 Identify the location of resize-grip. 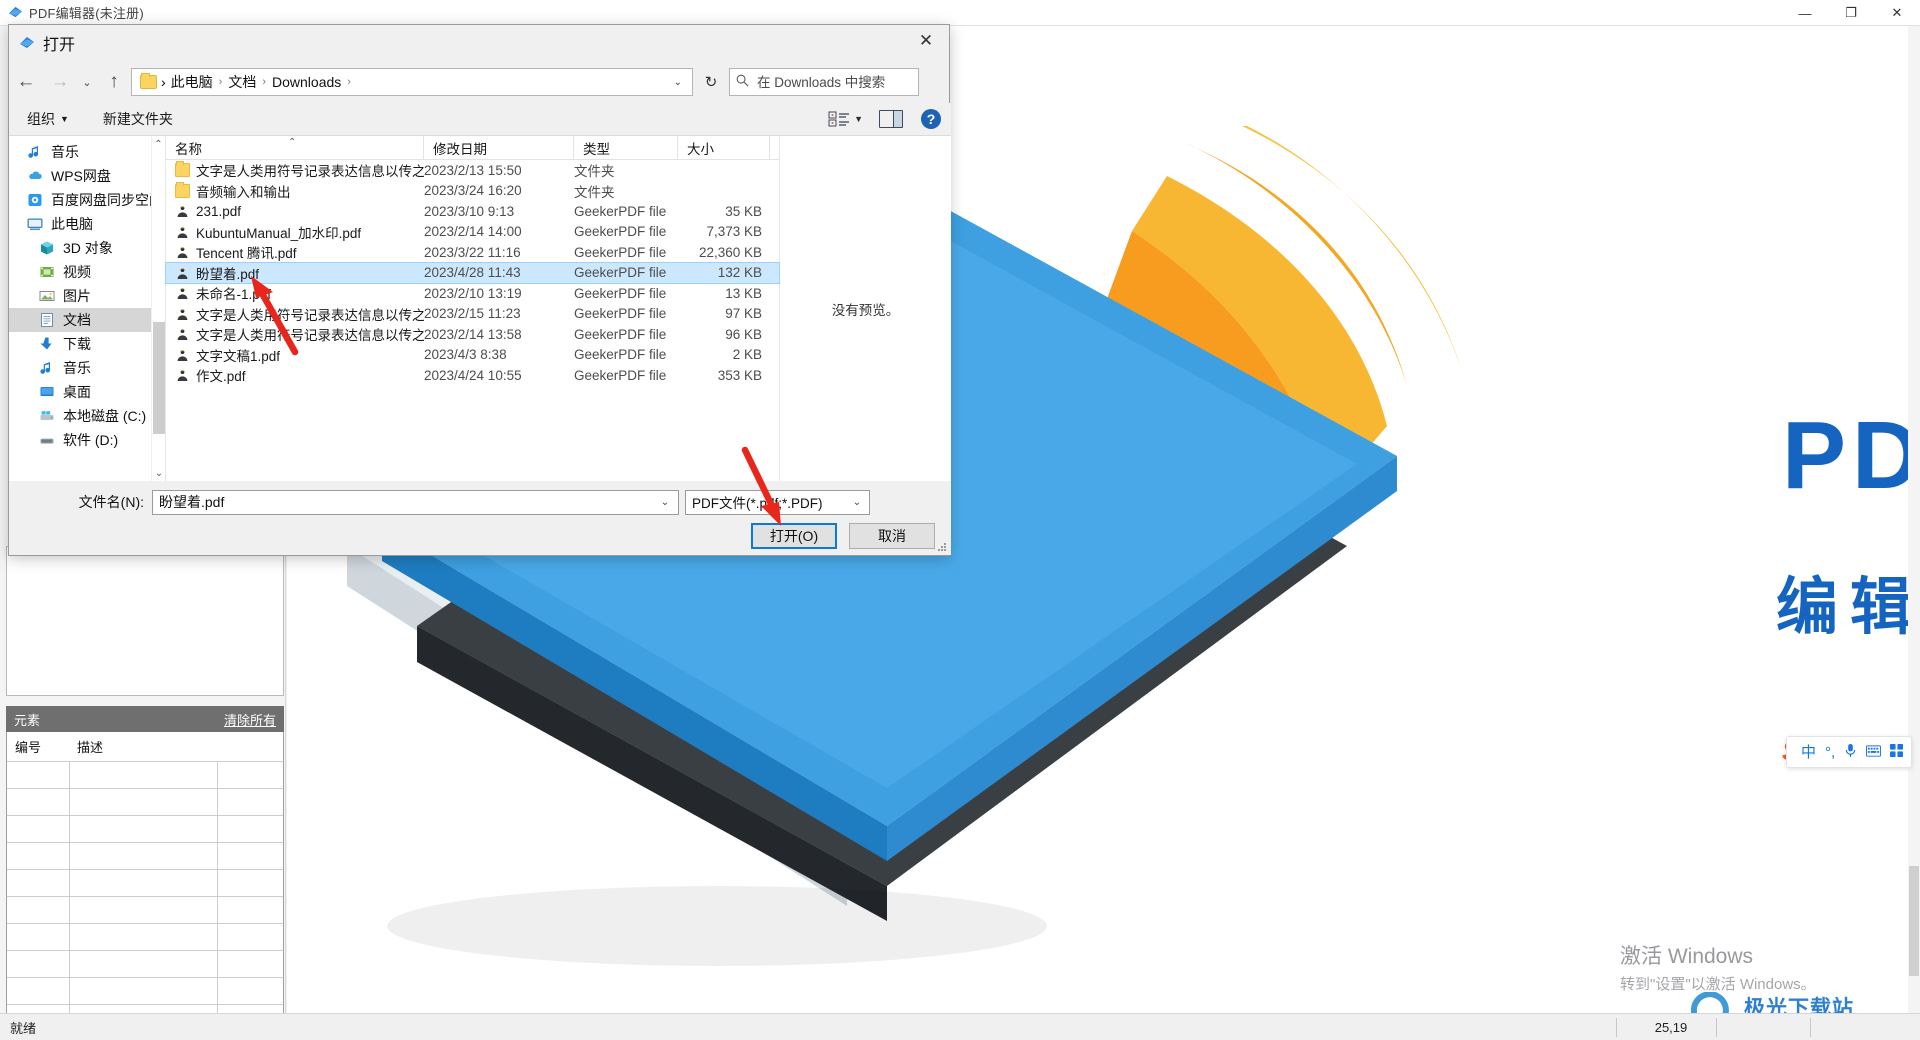
(941, 546).